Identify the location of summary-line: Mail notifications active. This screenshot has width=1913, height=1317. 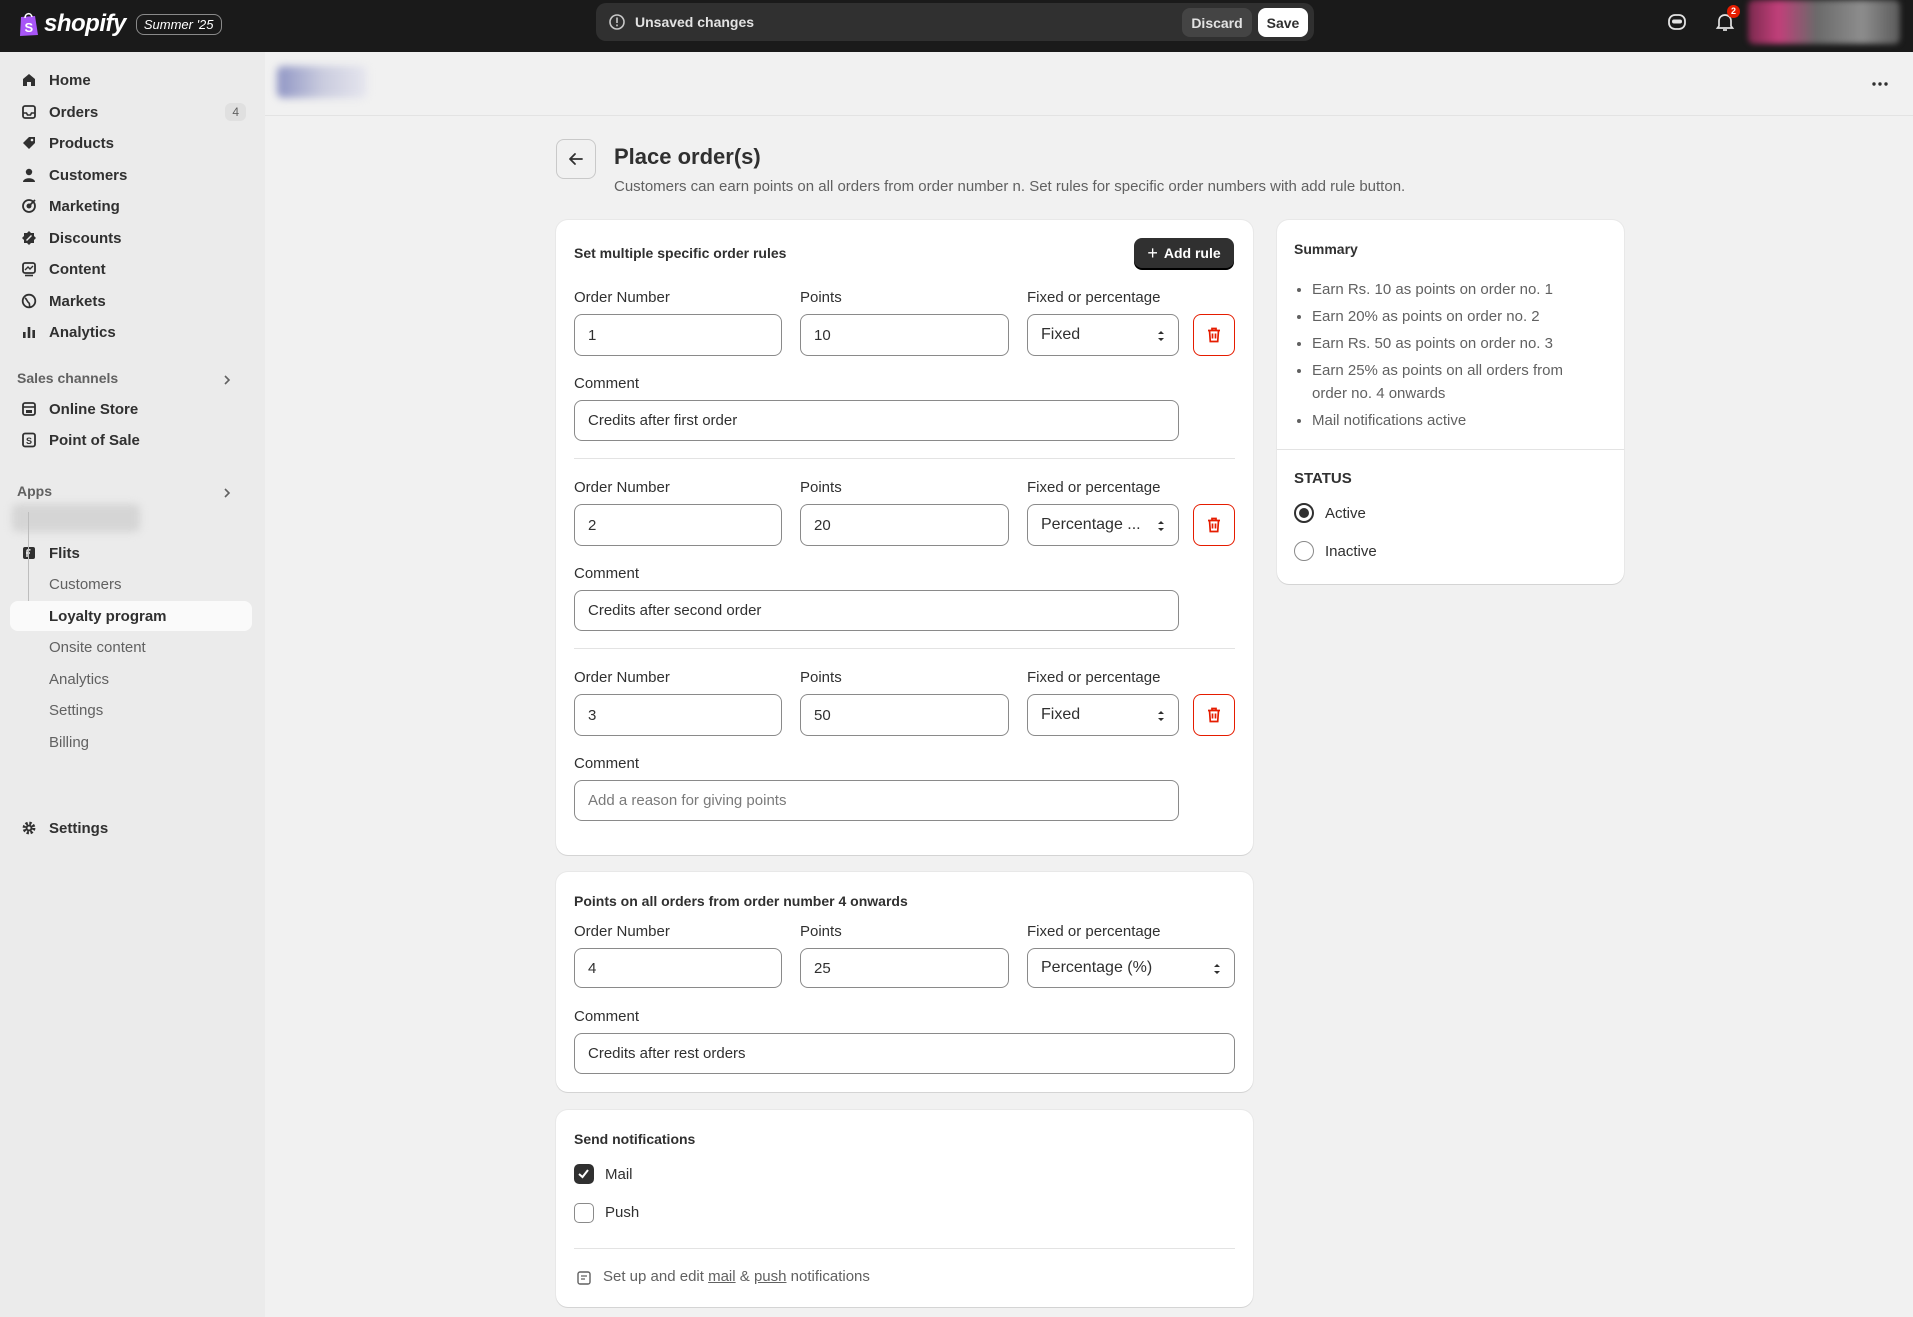
(1454, 420).